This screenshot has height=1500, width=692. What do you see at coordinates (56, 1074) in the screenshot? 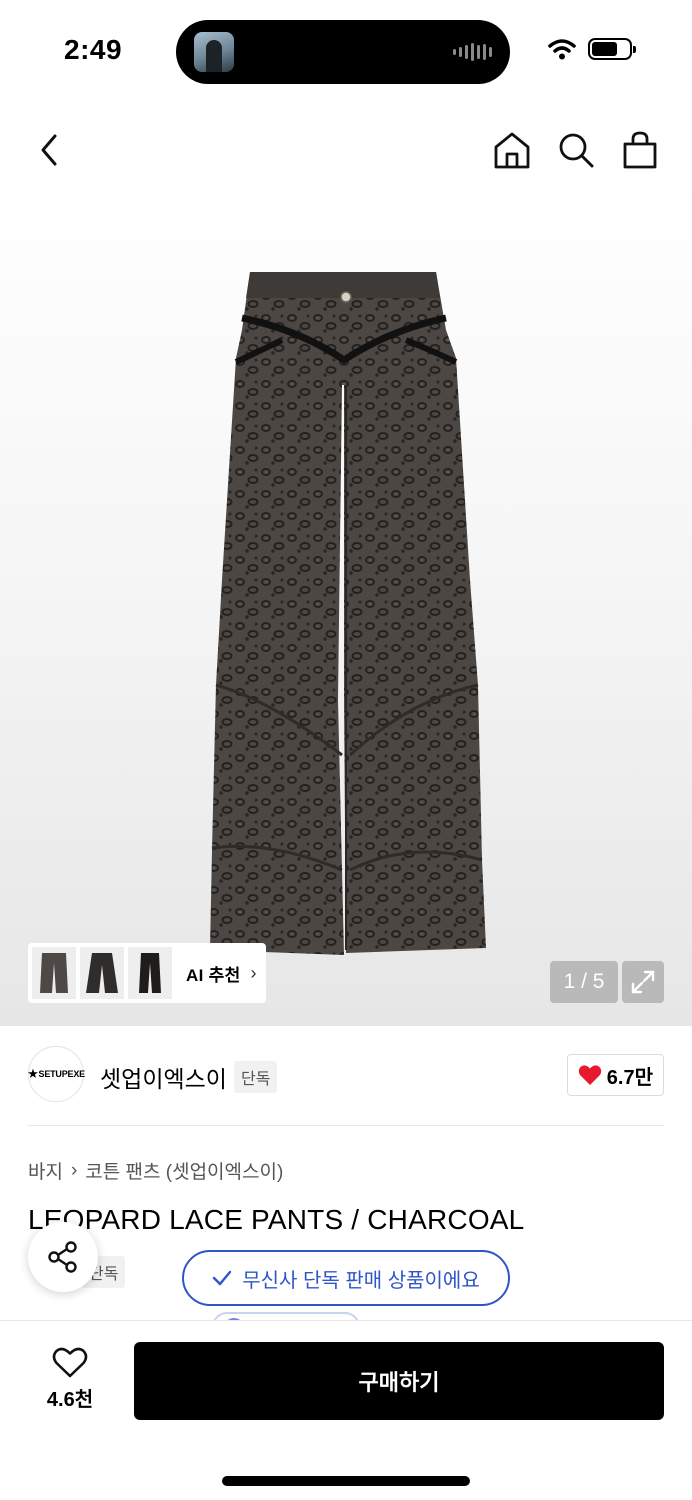
I see `brand-logo: ★ SETUPEXE` at bounding box center [56, 1074].